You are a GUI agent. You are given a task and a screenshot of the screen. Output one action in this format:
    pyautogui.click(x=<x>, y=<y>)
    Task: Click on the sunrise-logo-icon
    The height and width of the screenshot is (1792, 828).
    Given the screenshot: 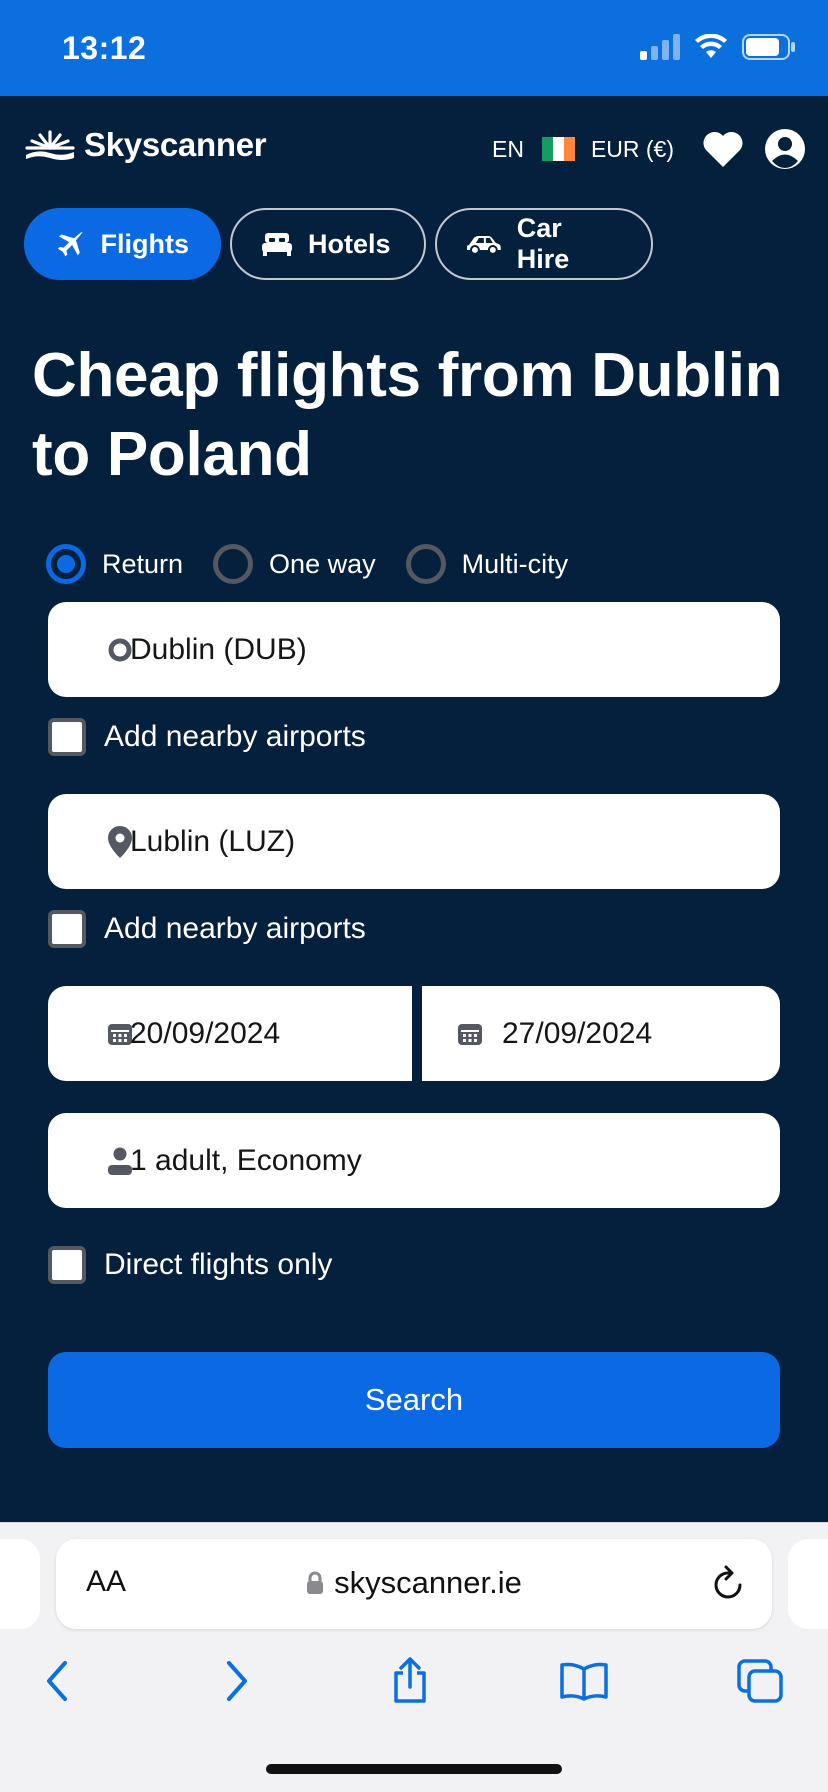 What is the action you would take?
    pyautogui.click(x=50, y=145)
    